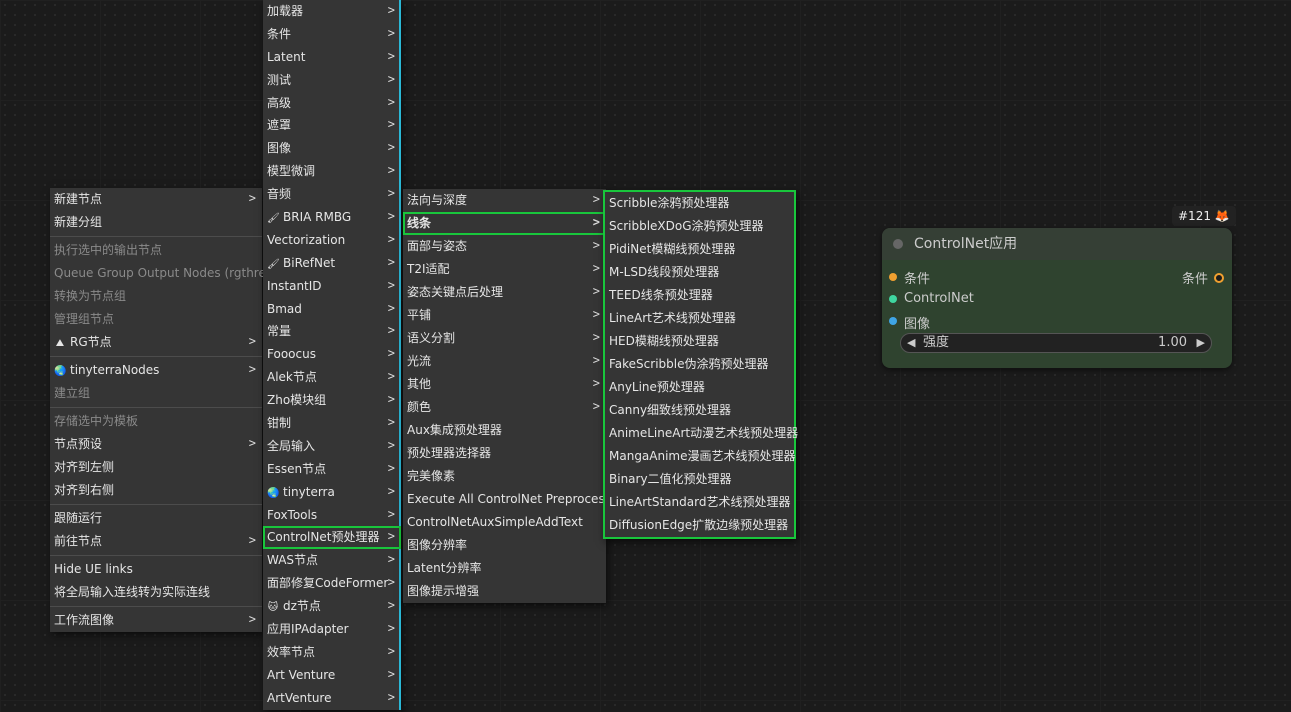 The height and width of the screenshot is (712, 1291). Describe the element at coordinates (332, 515) in the screenshot. I see `menu2-item: FoxTools` at that location.